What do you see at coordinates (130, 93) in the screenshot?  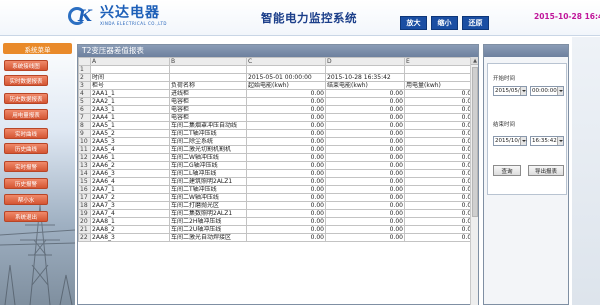 I see `cabinet-cell: 2AA1_1` at bounding box center [130, 93].